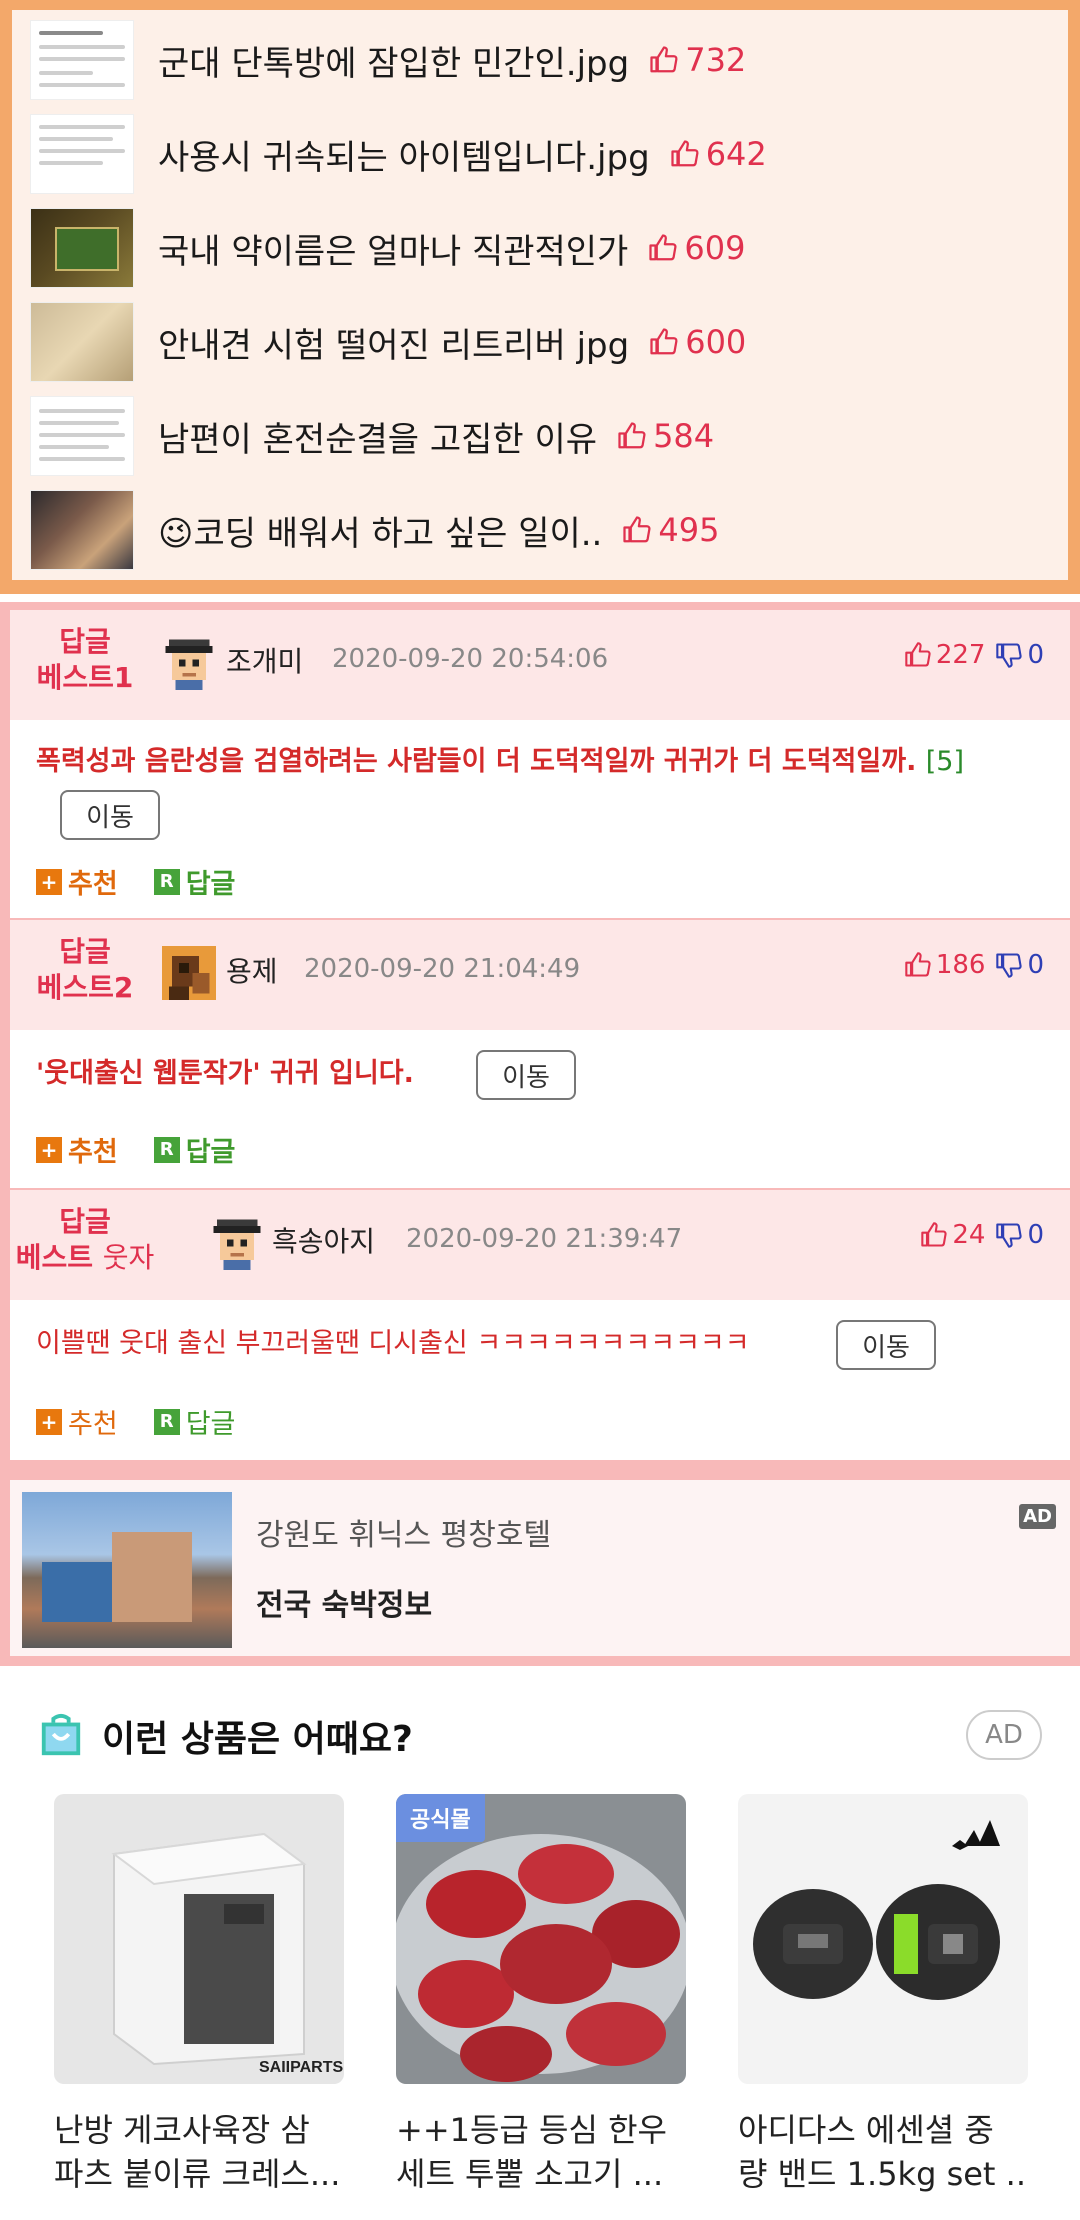 This screenshot has height=2220, width=1080. I want to click on upvote: 227, so click(945, 655).